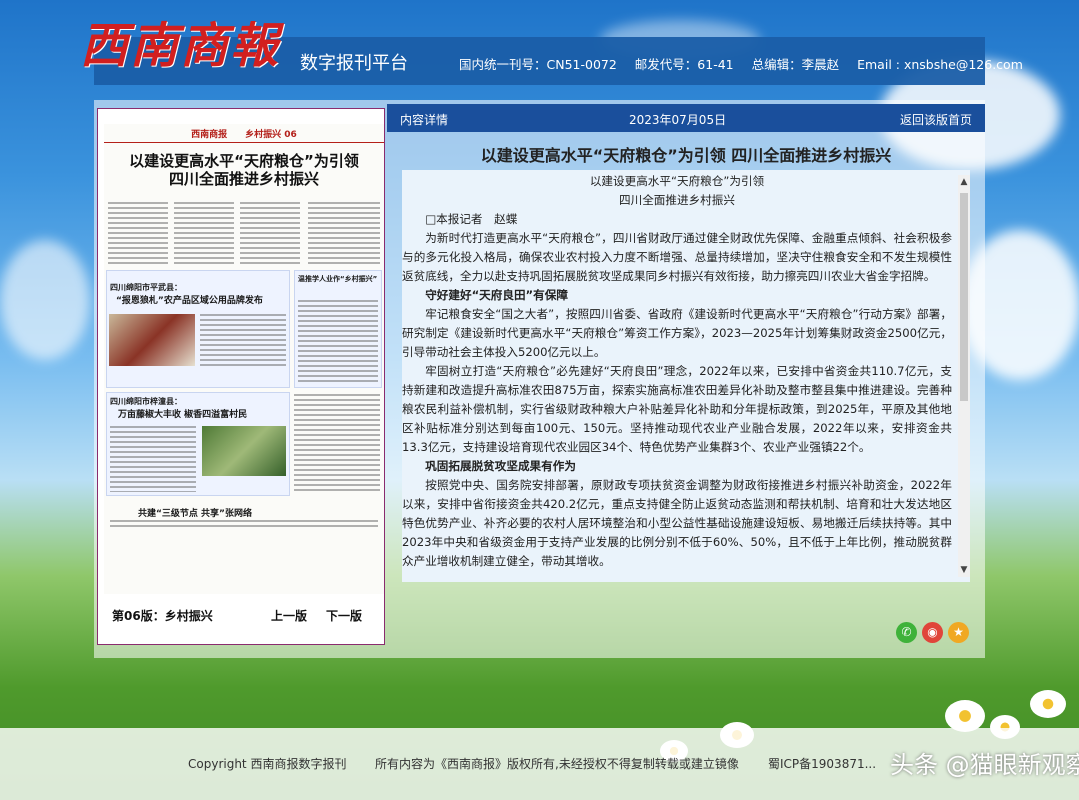 The image size is (1079, 800). I want to click on prev-page-link: 上一版, so click(289, 615).